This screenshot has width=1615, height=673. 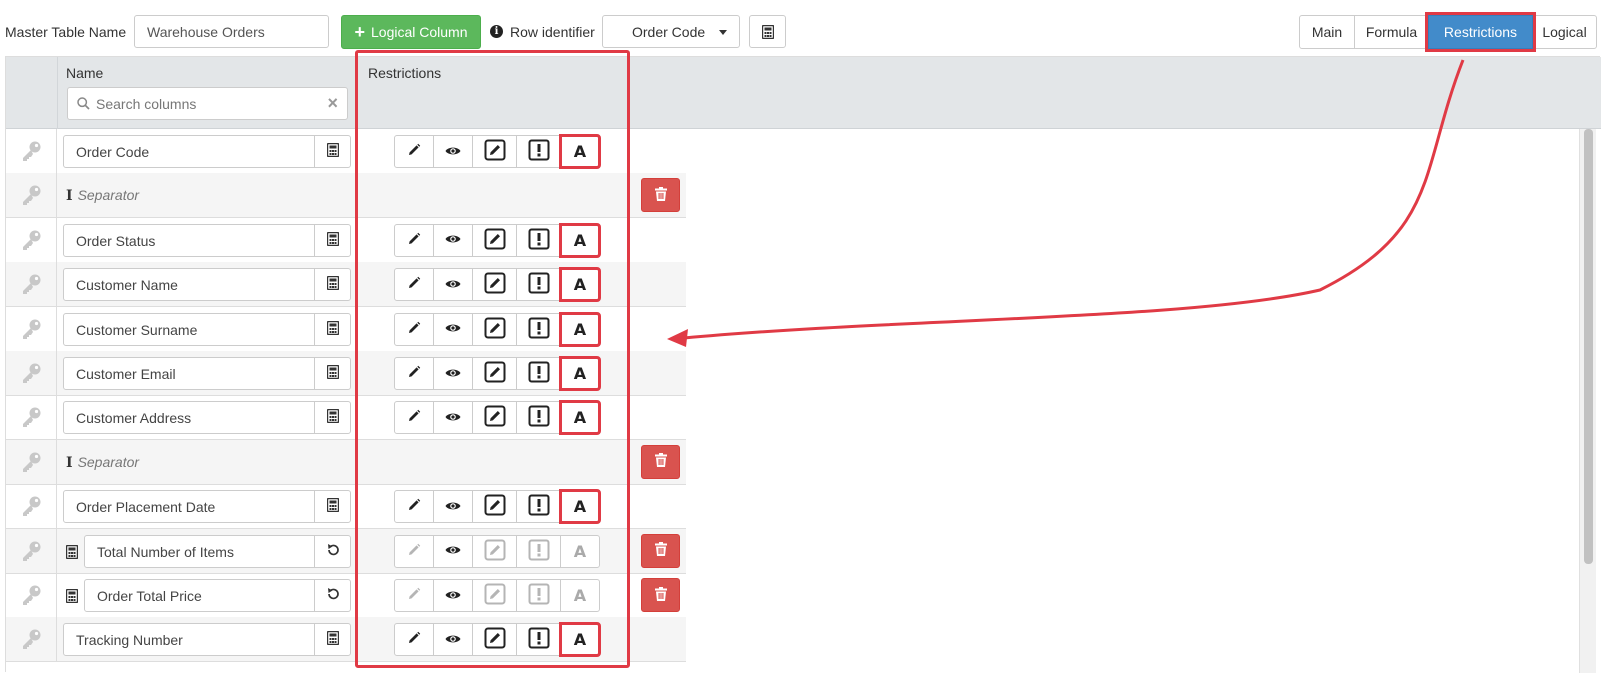 I want to click on column-name-input: Order Status, so click(x=189, y=240).